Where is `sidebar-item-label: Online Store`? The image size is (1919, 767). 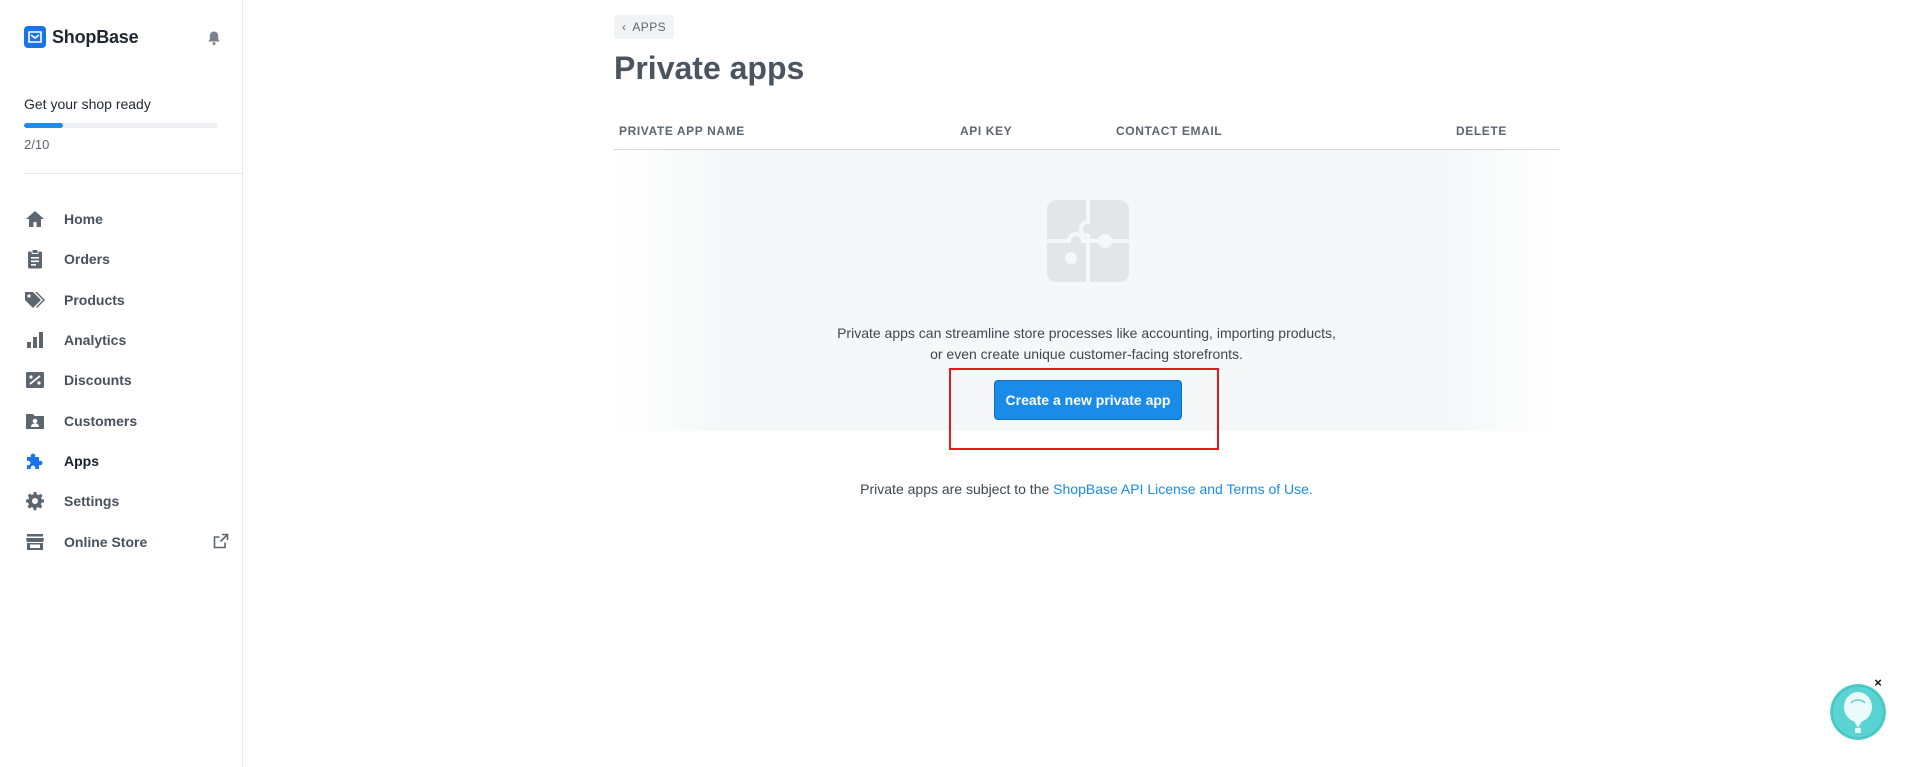
sidebar-item-label: Online Store is located at coordinates (106, 541).